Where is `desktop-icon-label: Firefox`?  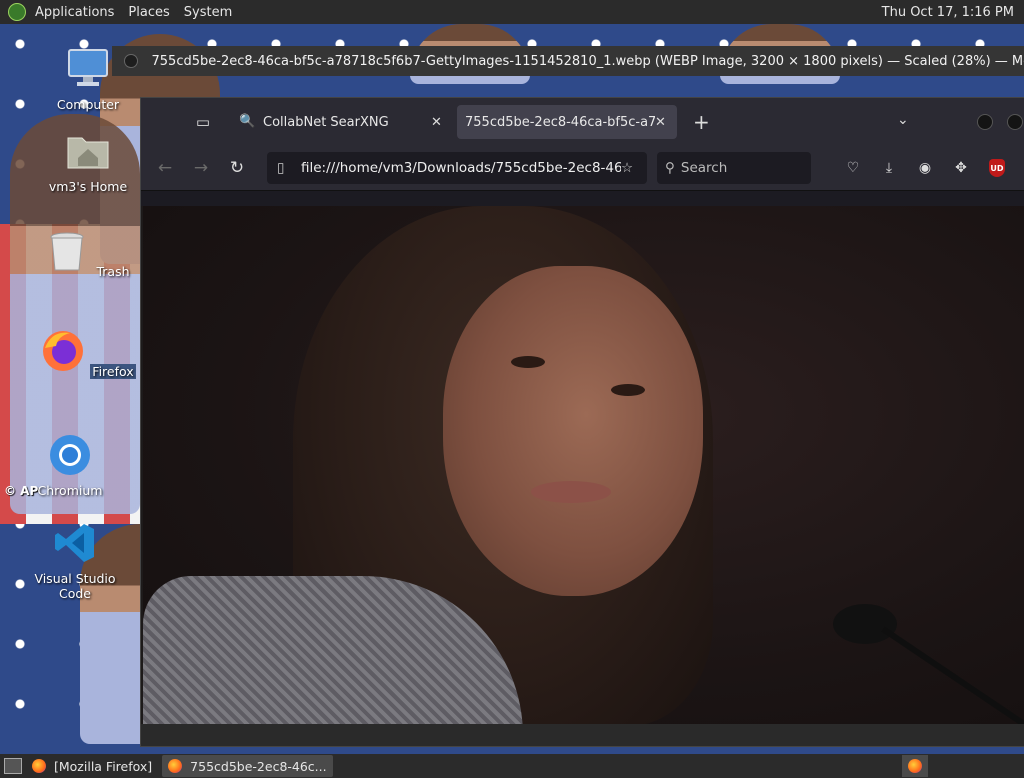 desktop-icon-label: Firefox is located at coordinates (113, 371).